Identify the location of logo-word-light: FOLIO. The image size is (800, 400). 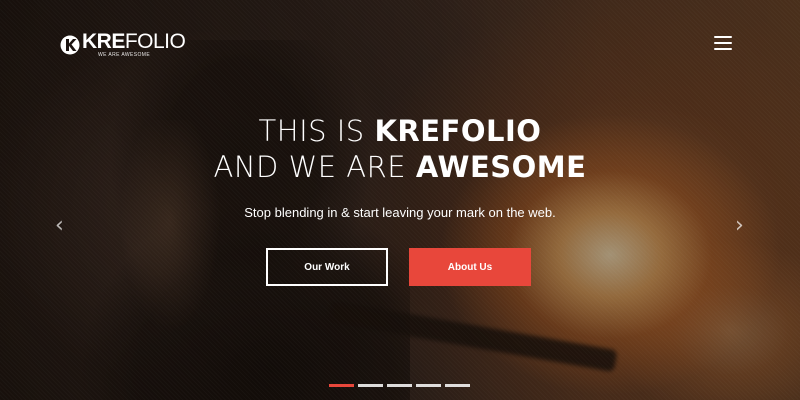
(155, 41).